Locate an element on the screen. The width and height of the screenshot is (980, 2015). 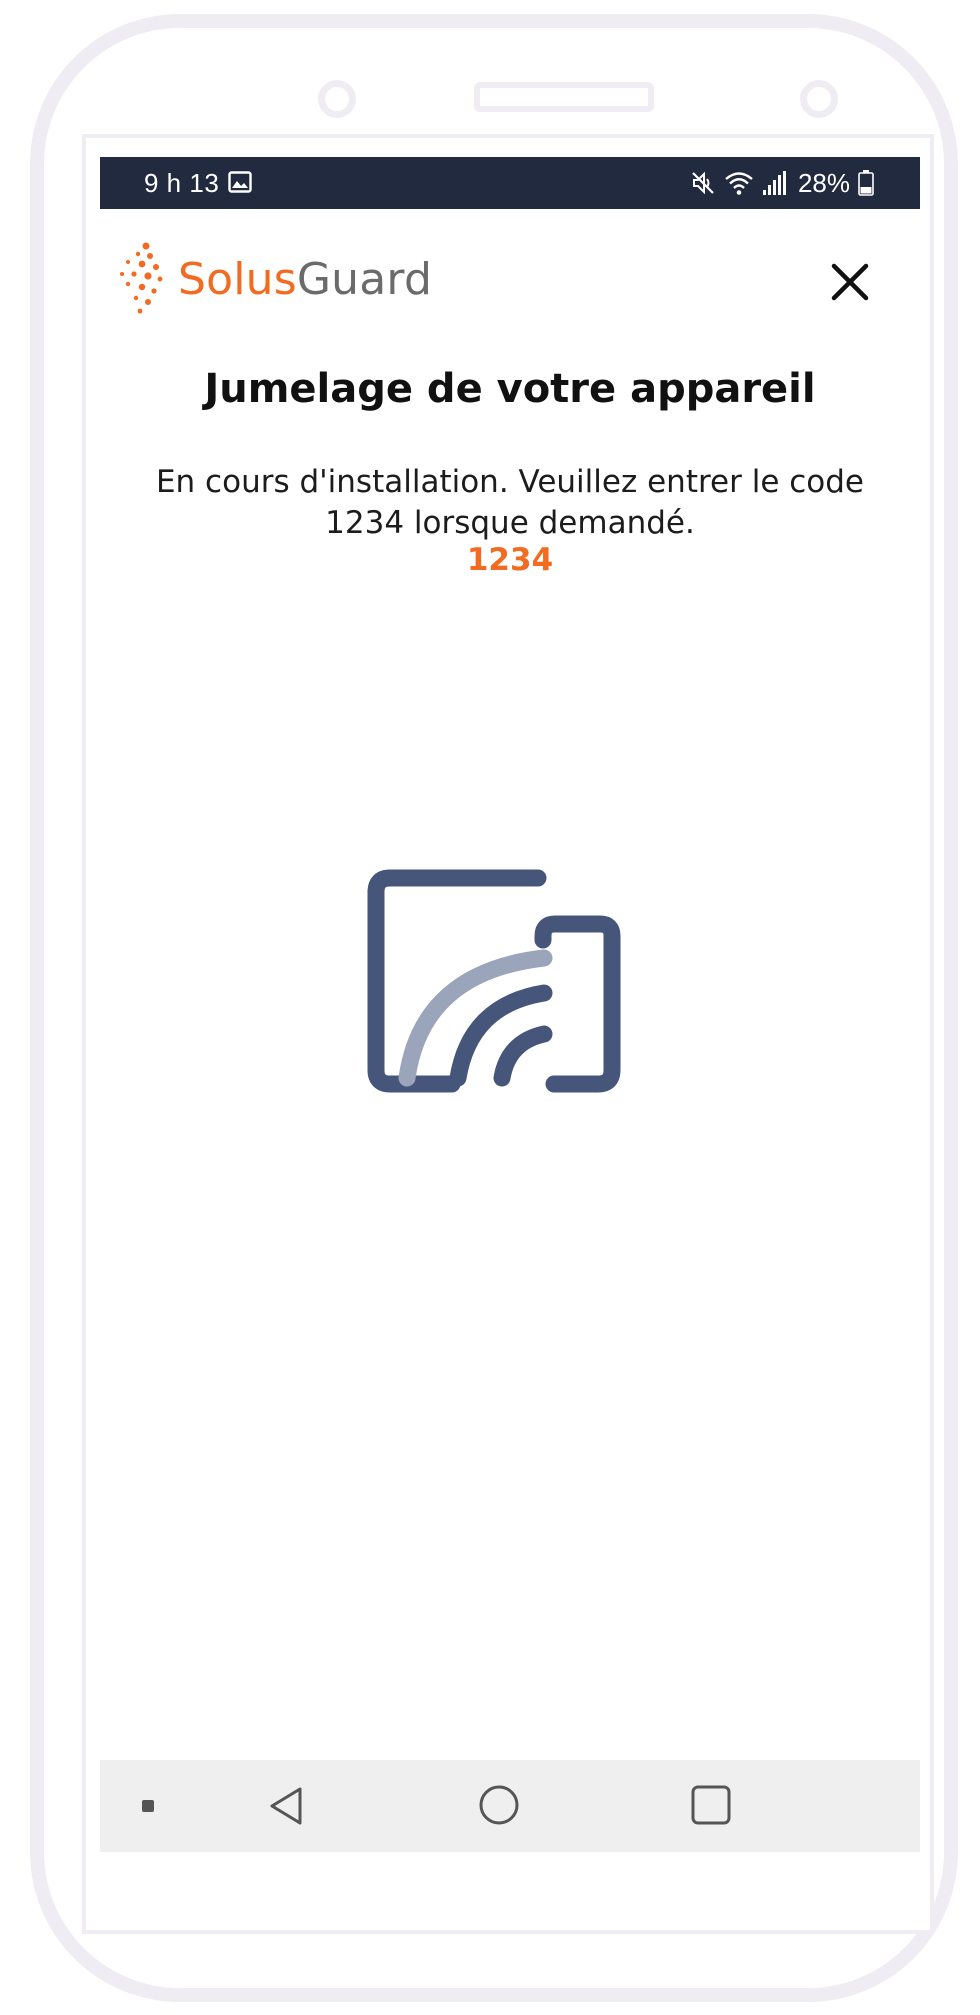
solusguard-logo: SolusGuard is located at coordinates (275, 279).